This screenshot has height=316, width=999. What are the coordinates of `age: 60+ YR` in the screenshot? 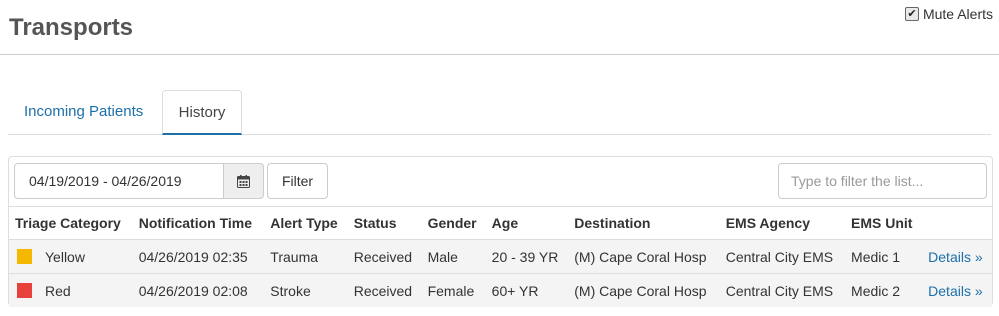 It's located at (527, 290).